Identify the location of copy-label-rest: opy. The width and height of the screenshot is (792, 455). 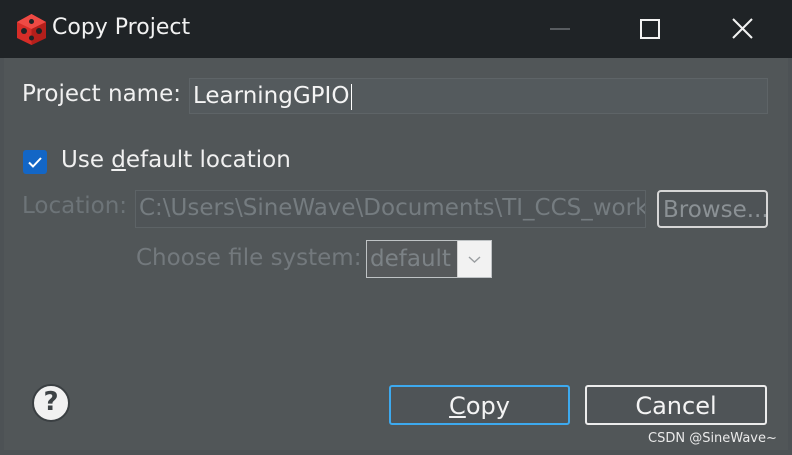
(487, 406).